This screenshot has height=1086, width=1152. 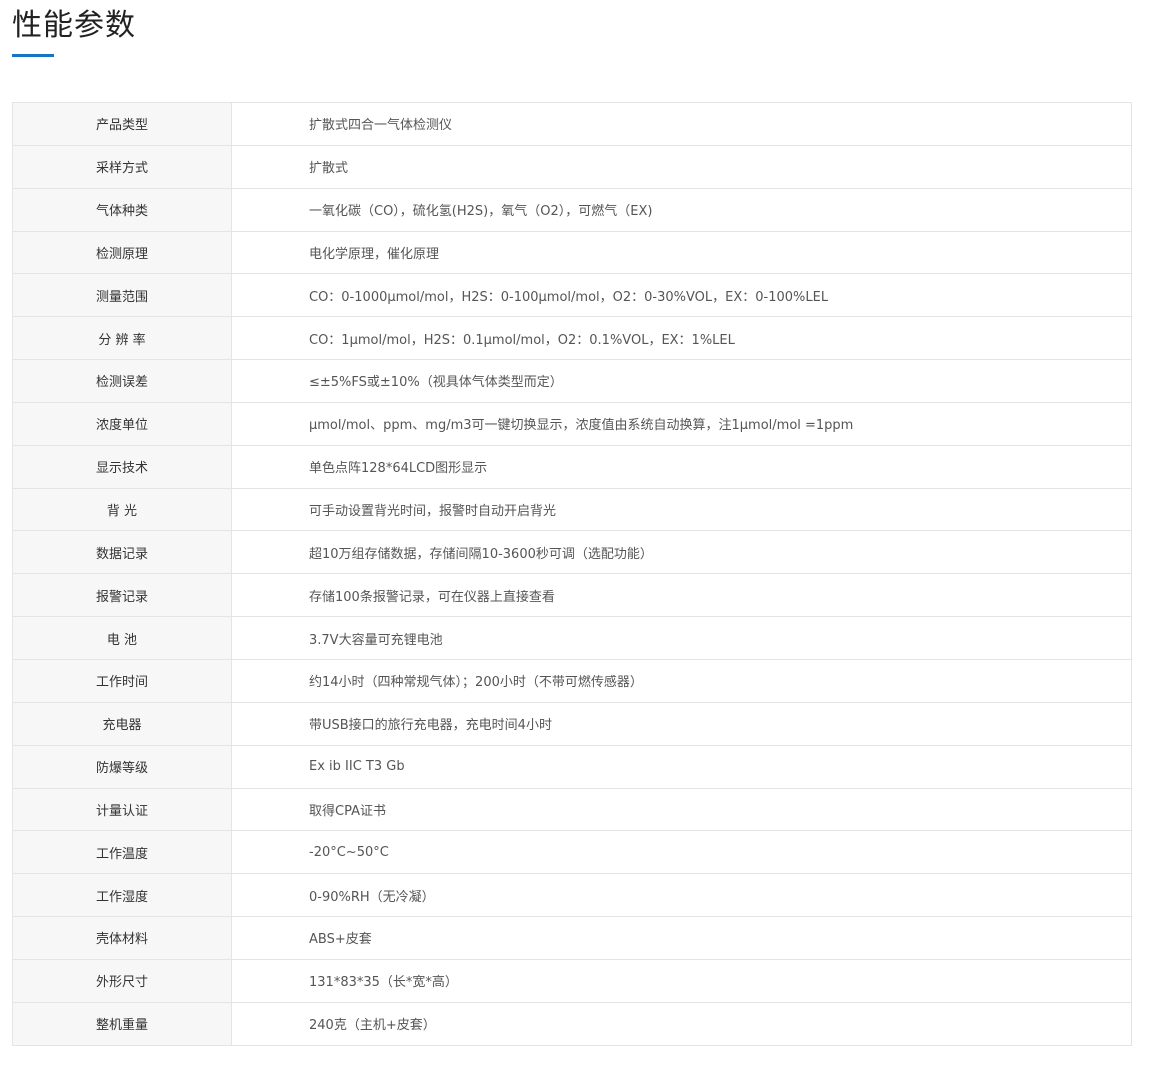 What do you see at coordinates (681, 509) in the screenshot?
I see `spec-value: 可手动设置背光时间，报警时自动开启背光` at bounding box center [681, 509].